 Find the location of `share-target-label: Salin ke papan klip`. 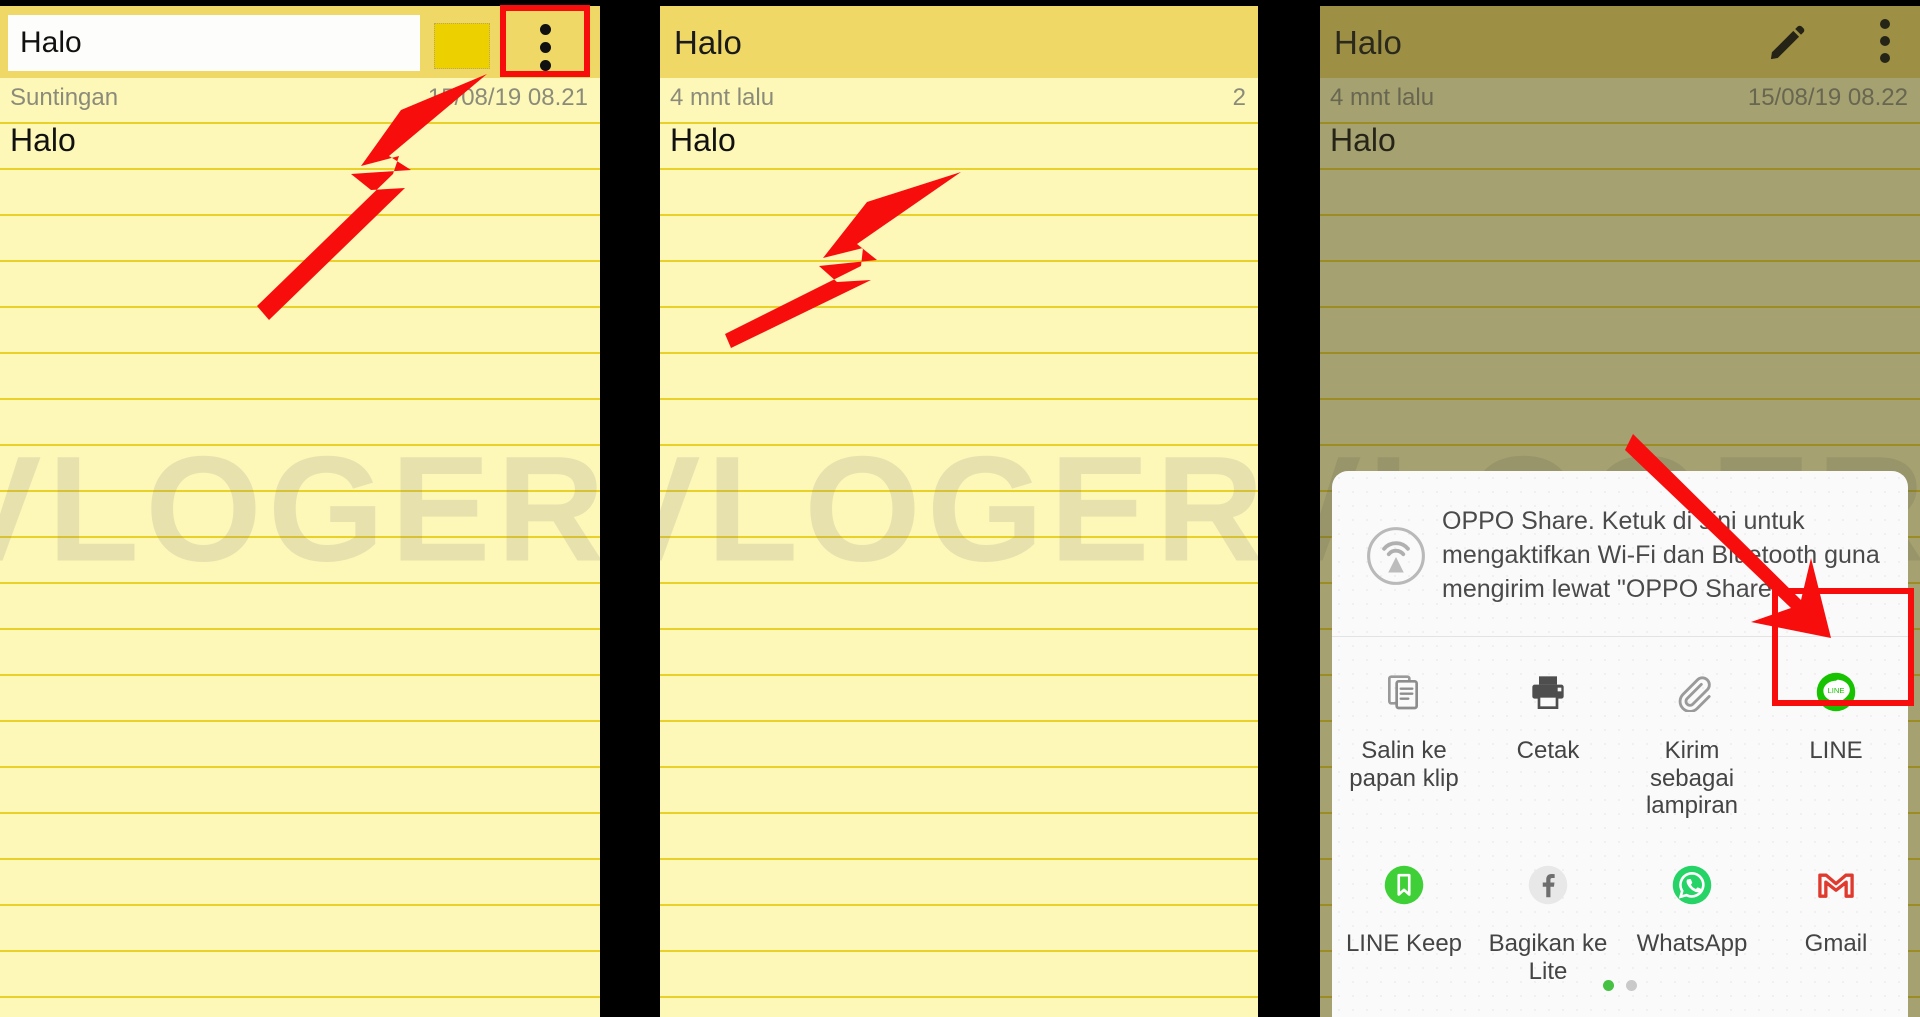

share-target-label: Salin ke papan klip is located at coordinates (1404, 764).